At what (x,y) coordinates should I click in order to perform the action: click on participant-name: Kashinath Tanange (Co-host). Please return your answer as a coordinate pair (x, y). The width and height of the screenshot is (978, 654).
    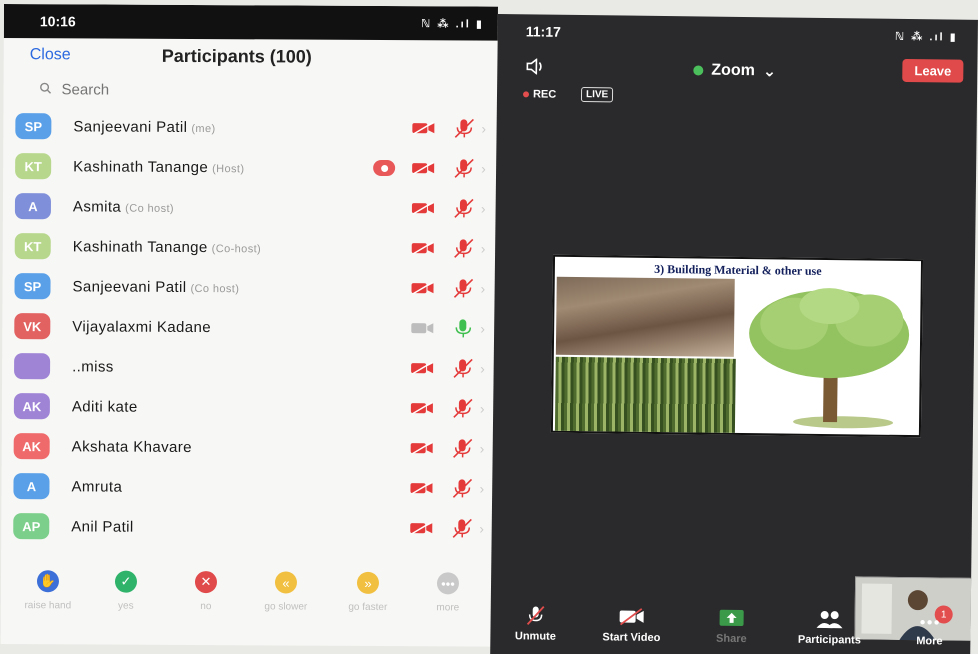
    Looking at the image, I should click on (167, 247).